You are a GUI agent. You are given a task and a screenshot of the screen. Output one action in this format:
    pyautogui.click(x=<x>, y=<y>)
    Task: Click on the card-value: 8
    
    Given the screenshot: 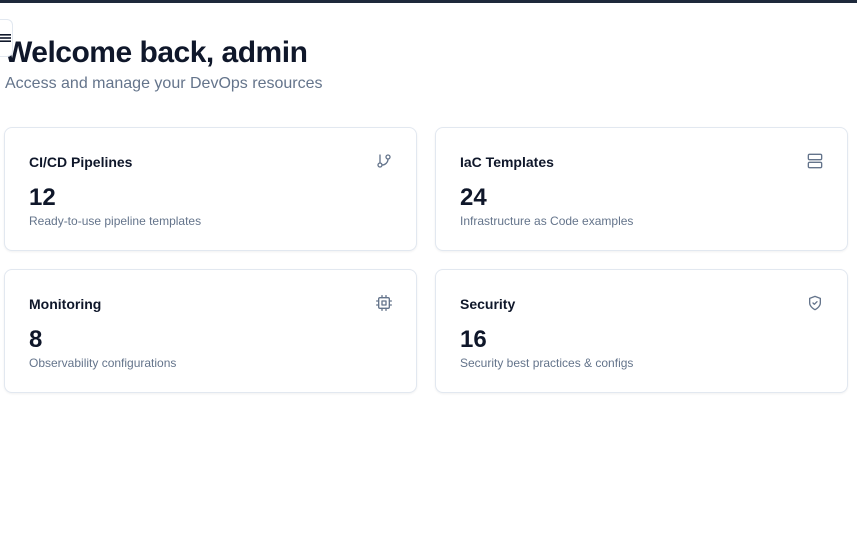 What is the action you would take?
    pyautogui.click(x=36, y=339)
    